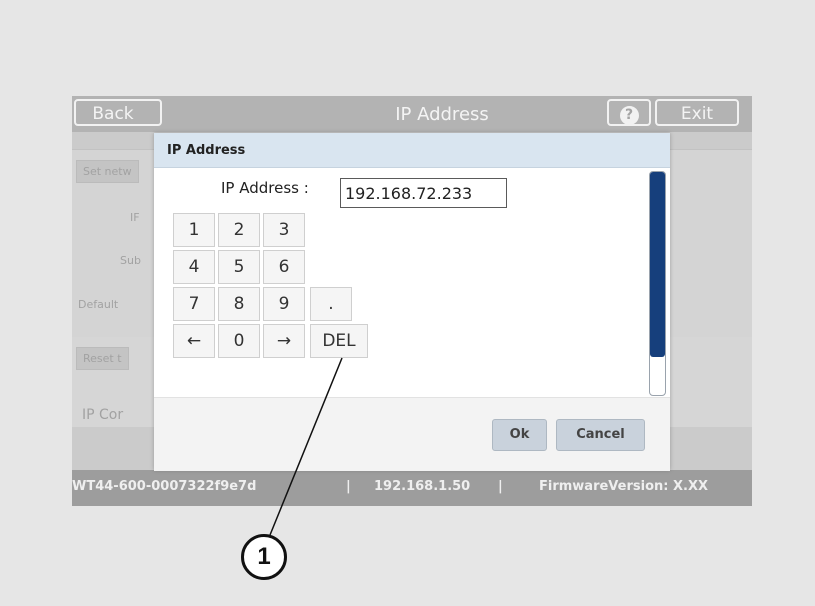 The width and height of the screenshot is (815, 606). I want to click on callout-marker: 1, so click(264, 557).